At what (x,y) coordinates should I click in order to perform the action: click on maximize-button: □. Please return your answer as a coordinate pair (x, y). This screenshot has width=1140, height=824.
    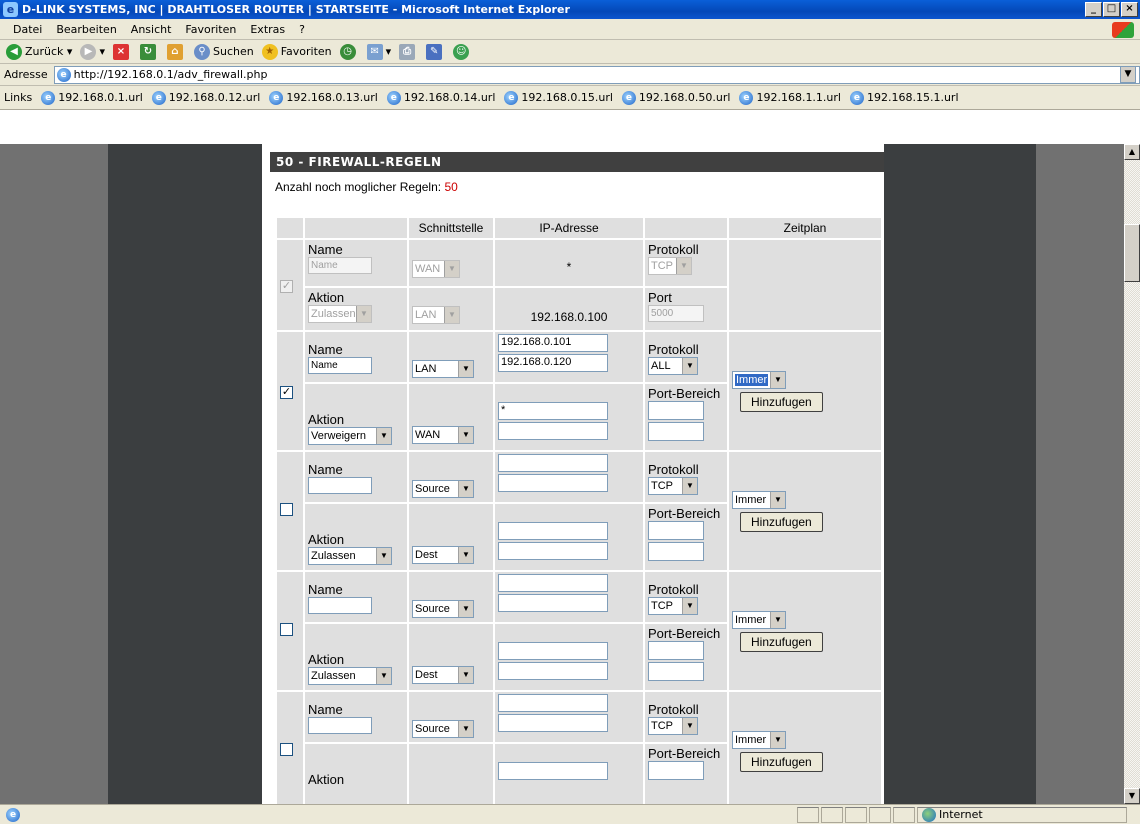
    Looking at the image, I should click on (1111, 9).